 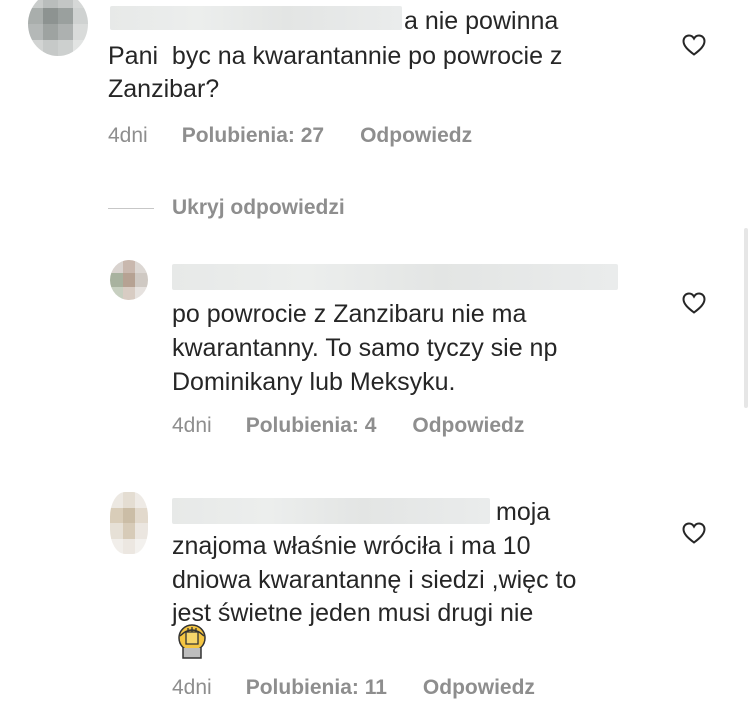 What do you see at coordinates (131, 208) in the screenshot?
I see `divider-line` at bounding box center [131, 208].